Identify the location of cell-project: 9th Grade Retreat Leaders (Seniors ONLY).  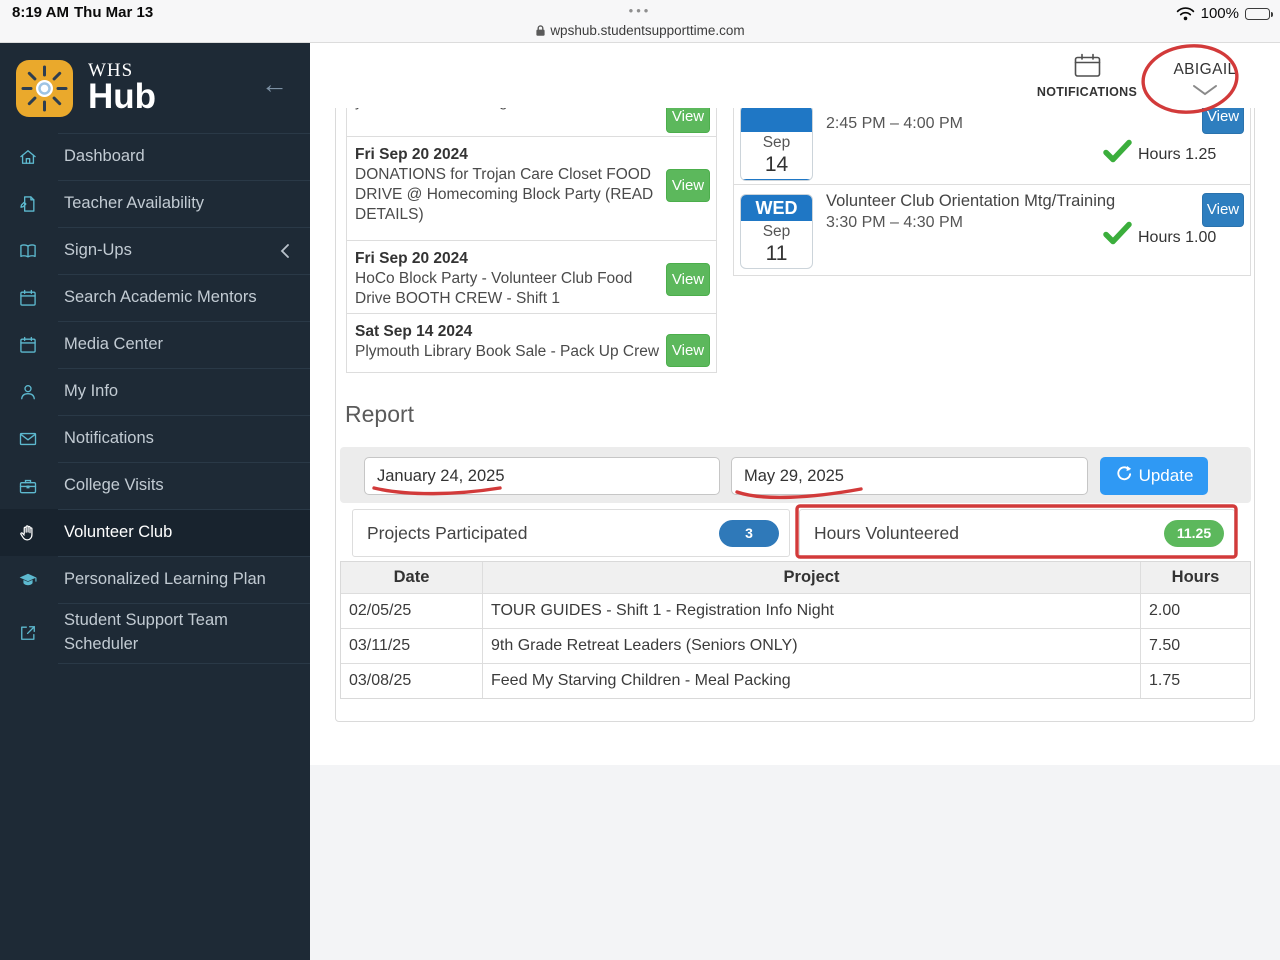
(811, 646).